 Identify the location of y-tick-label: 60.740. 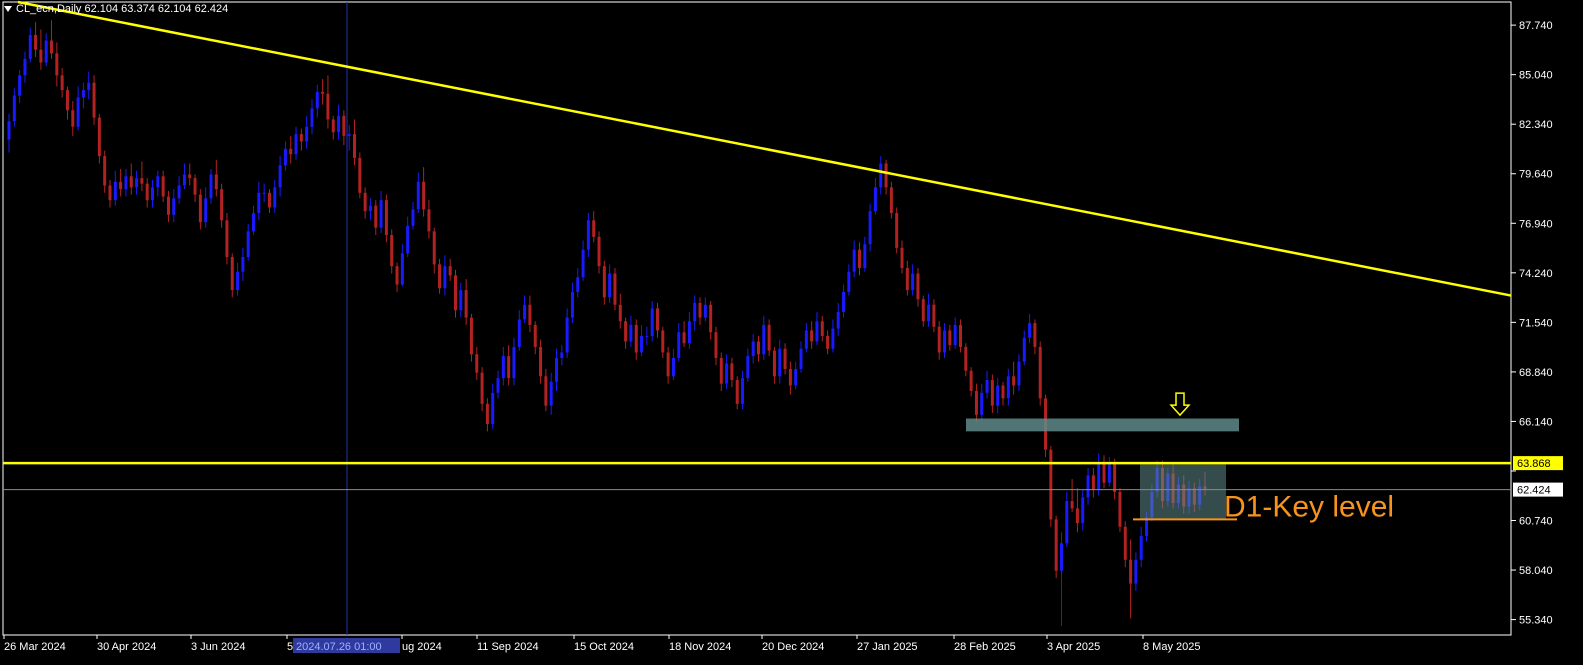
(1536, 522).